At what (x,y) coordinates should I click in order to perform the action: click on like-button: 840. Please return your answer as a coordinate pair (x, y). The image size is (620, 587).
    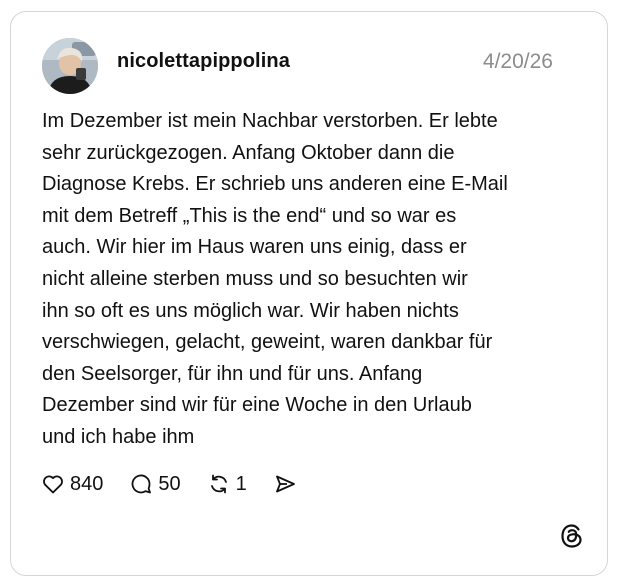
    Looking at the image, I should click on (72, 484).